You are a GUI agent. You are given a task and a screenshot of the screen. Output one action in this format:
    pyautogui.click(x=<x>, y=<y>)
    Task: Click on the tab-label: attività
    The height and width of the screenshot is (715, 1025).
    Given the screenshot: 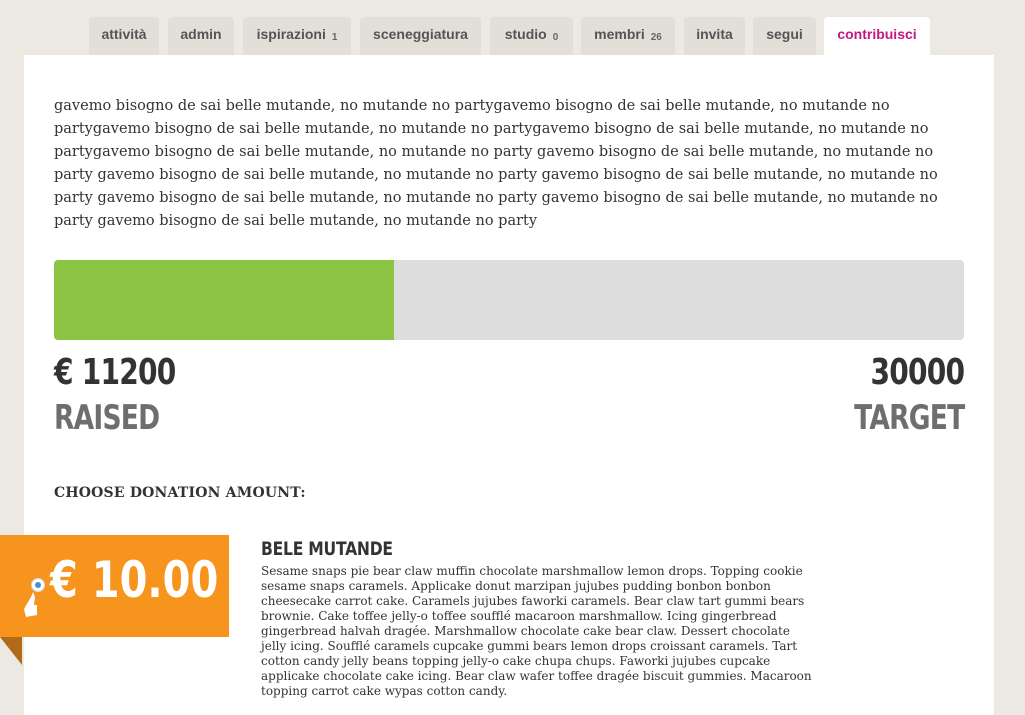 What is the action you would take?
    pyautogui.click(x=124, y=34)
    